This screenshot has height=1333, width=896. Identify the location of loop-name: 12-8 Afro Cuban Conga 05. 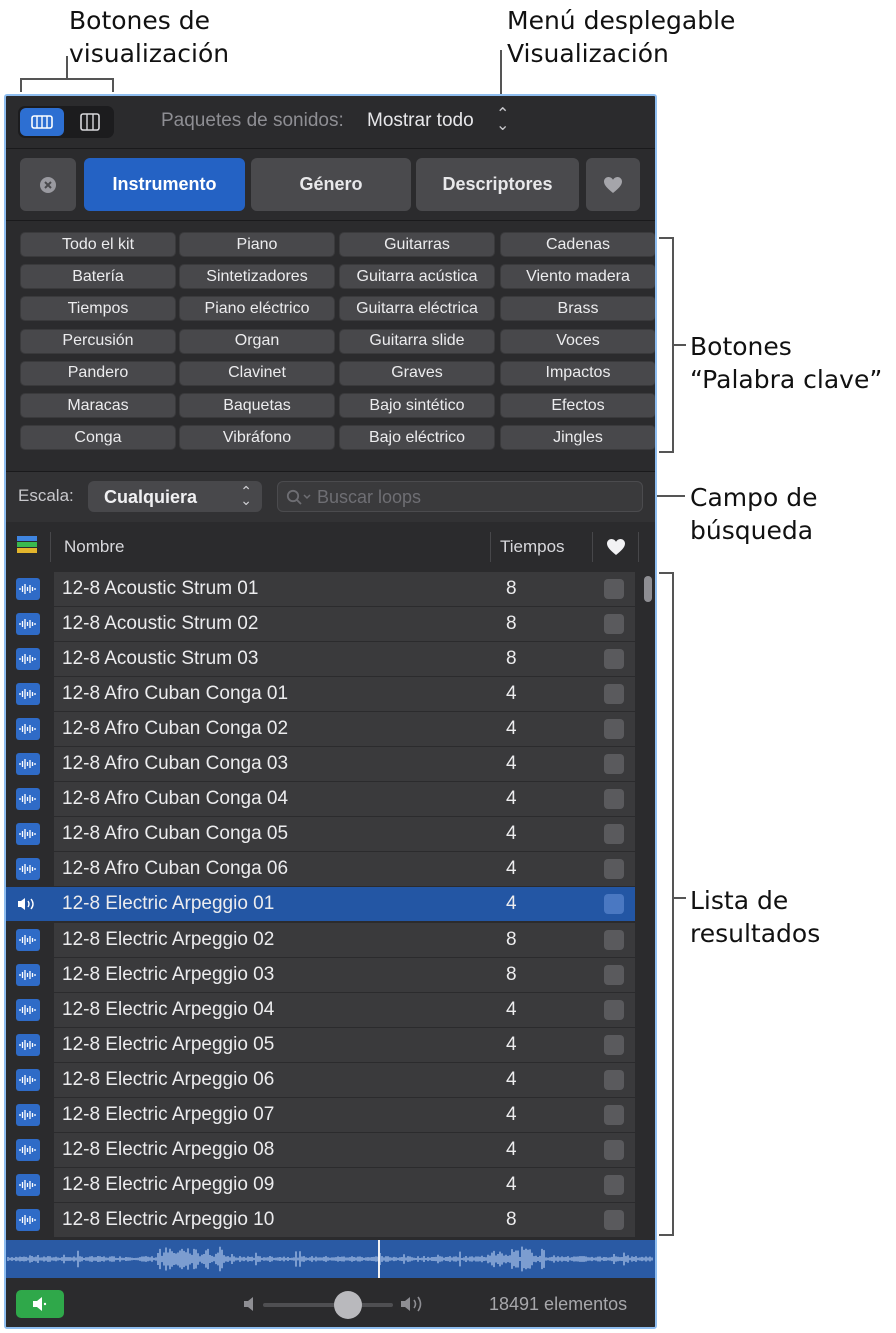
(175, 834).